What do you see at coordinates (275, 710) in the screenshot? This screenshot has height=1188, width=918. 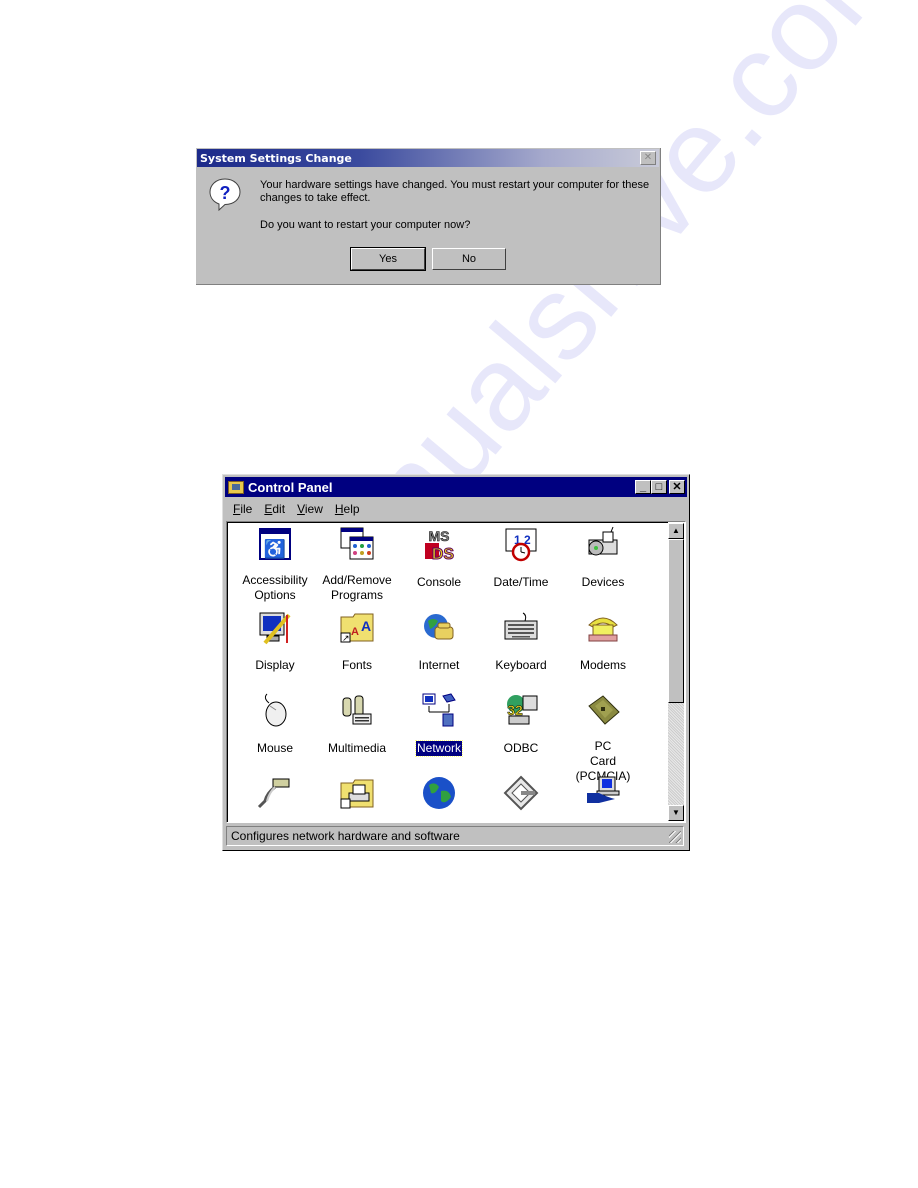 I see `mouse-icon` at bounding box center [275, 710].